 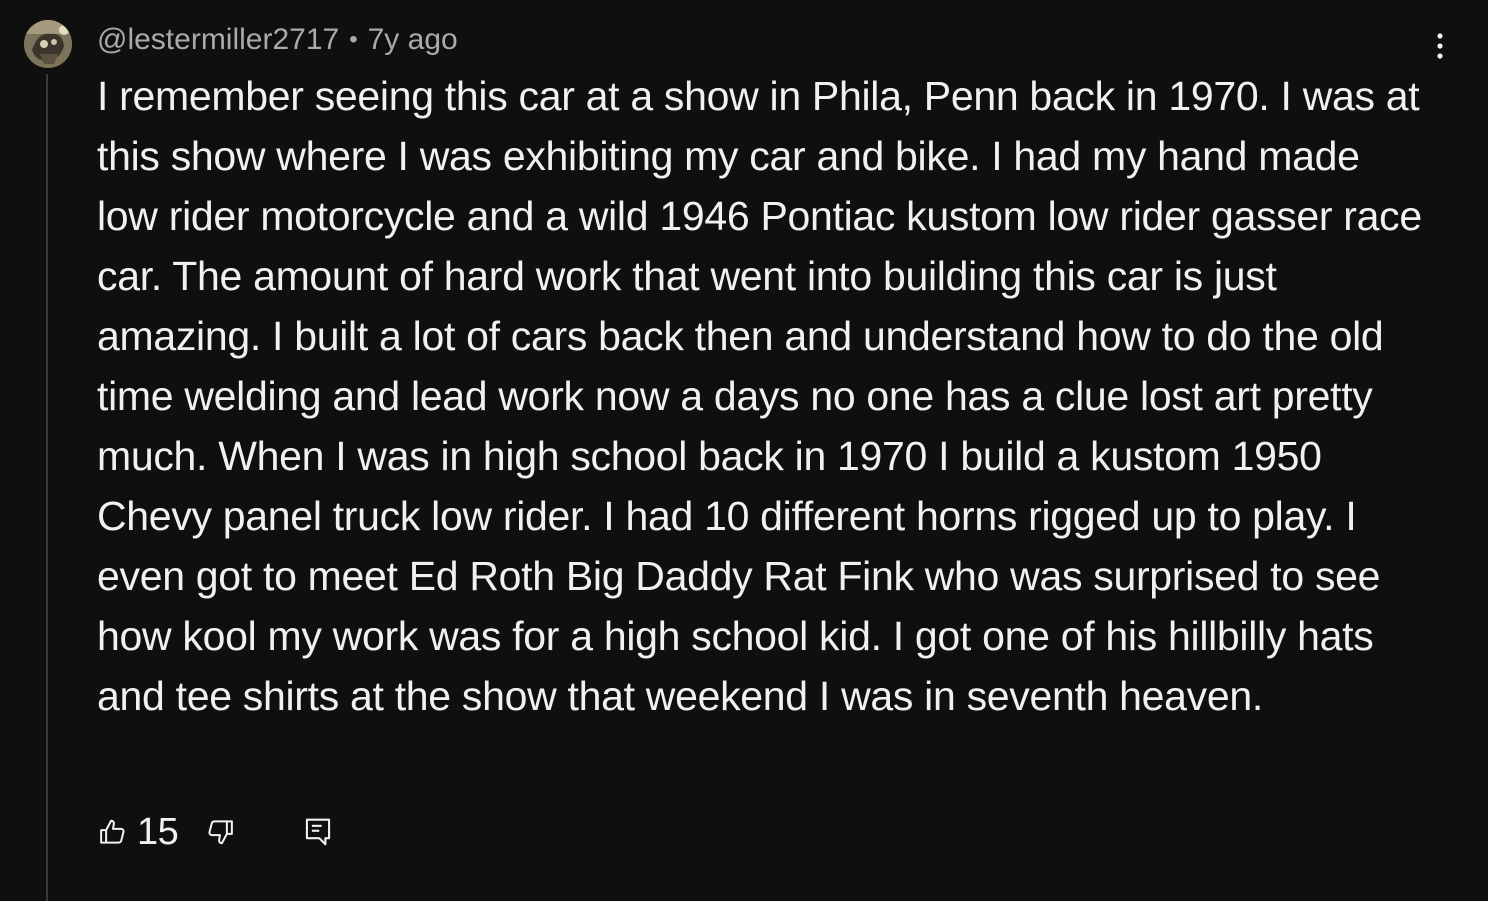 I want to click on more-options-button, so click(x=1440, y=46).